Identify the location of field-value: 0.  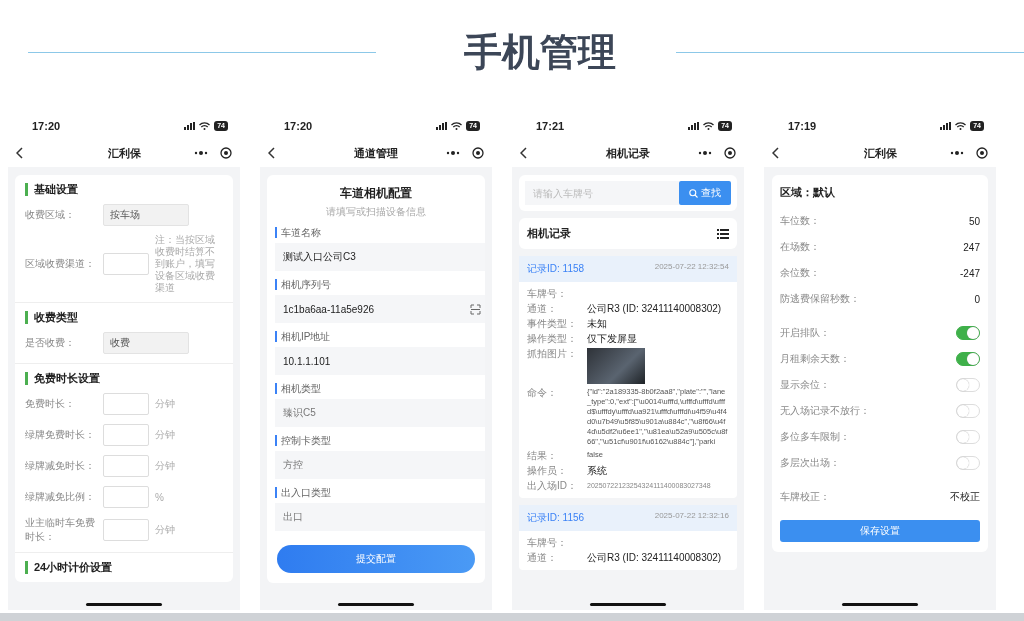
(977, 299).